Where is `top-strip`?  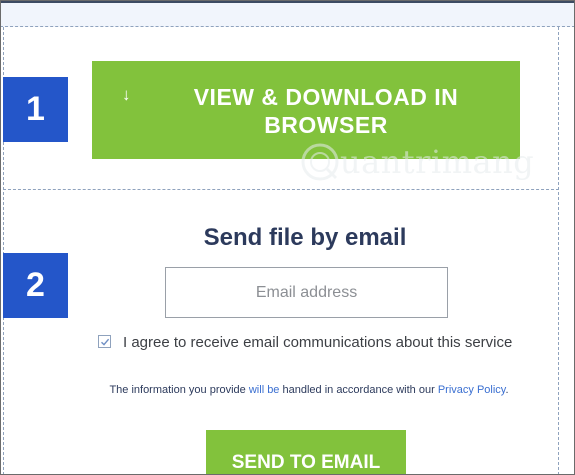
top-strip is located at coordinates (287, 15).